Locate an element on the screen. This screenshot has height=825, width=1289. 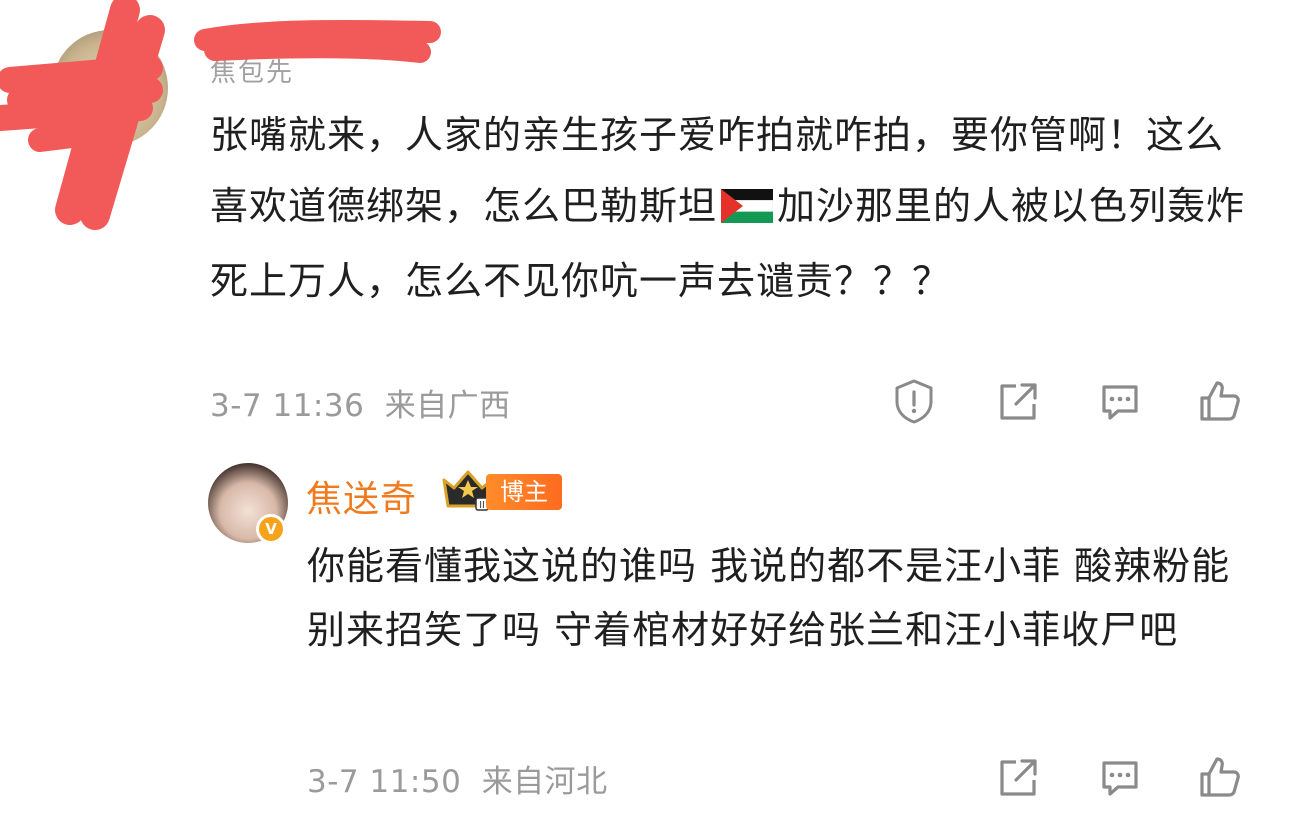
comment-time: 3-7 11:36 is located at coordinates (287, 406).